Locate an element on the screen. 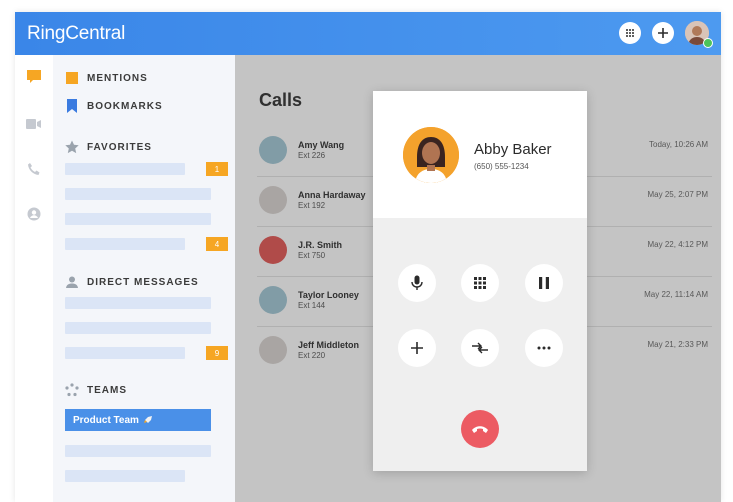 Image resolution: width=733 pixels, height=502 pixels. transfer-icon is located at coordinates (480, 348).